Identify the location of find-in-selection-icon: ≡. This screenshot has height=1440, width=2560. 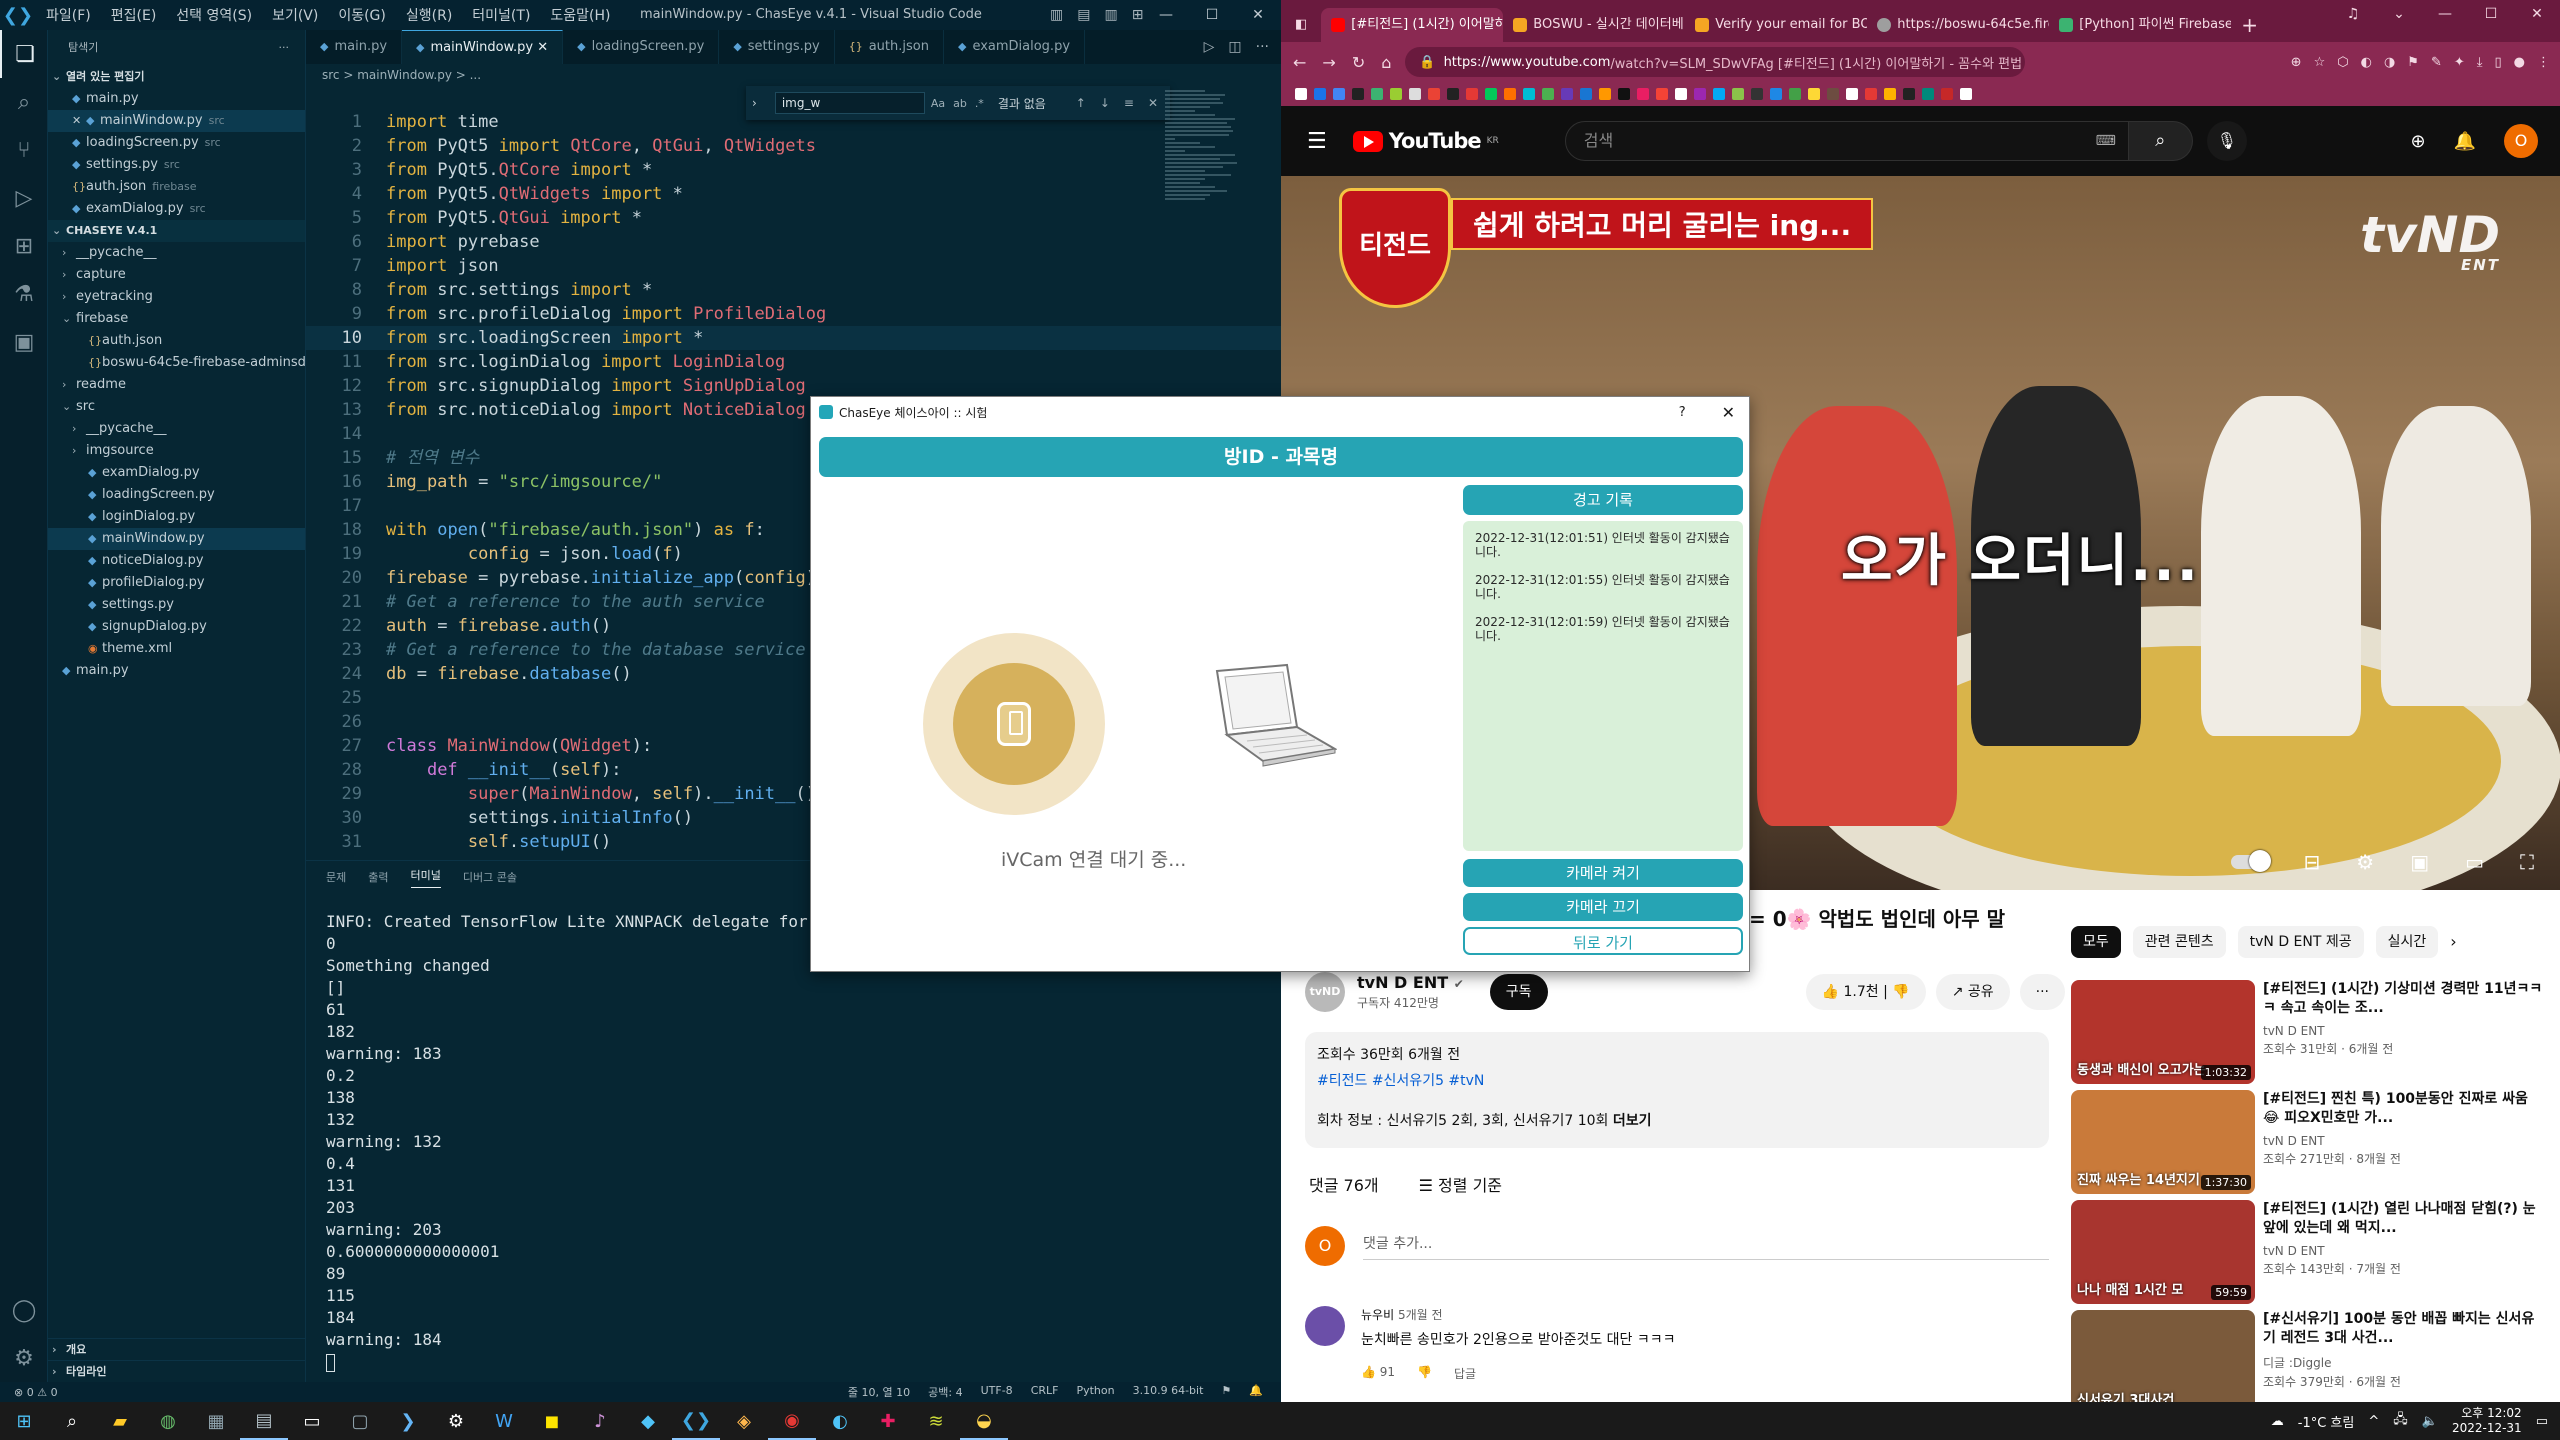
(1129, 103).